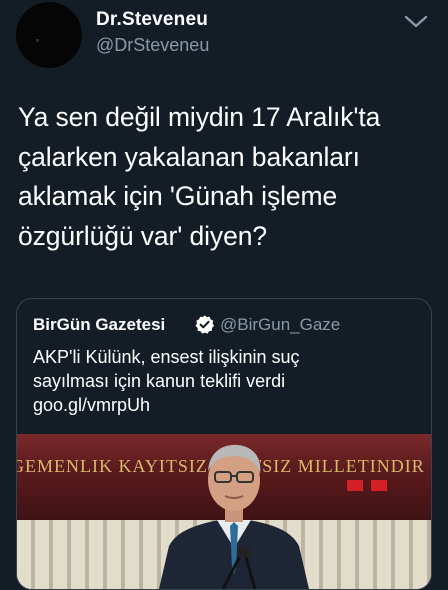  Describe the element at coordinates (280, 324) in the screenshot. I see `quoted-author-handle: @BirGun_Gaze` at that location.